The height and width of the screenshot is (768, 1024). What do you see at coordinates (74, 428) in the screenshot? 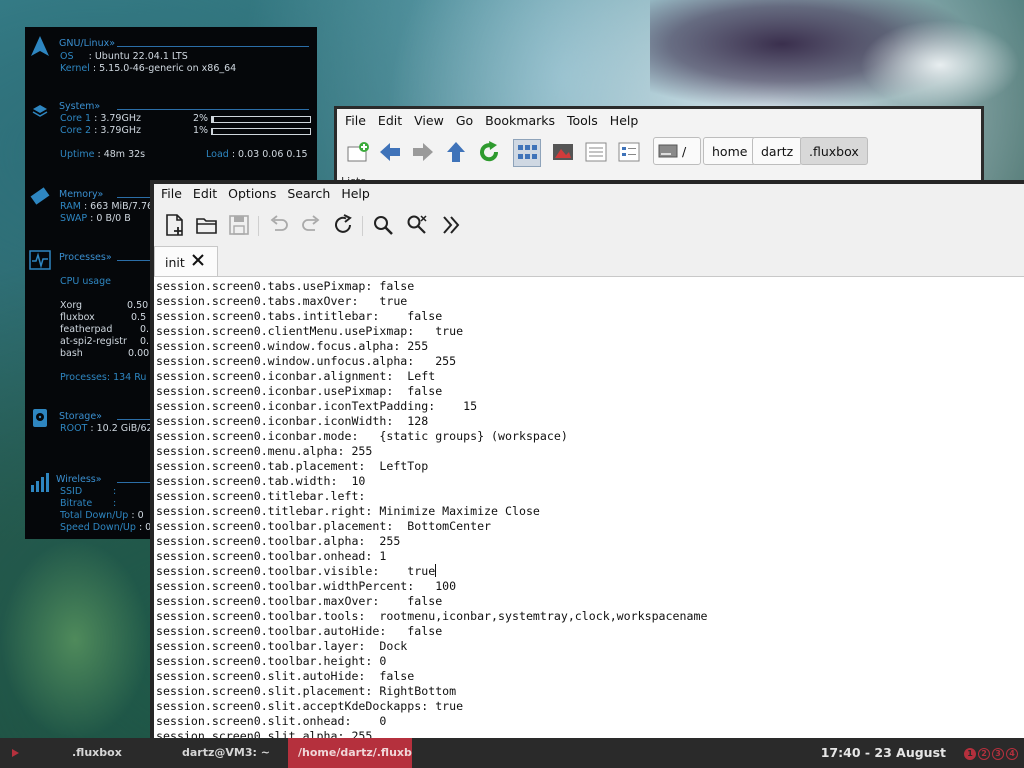
I see `root-label: ROOT` at bounding box center [74, 428].